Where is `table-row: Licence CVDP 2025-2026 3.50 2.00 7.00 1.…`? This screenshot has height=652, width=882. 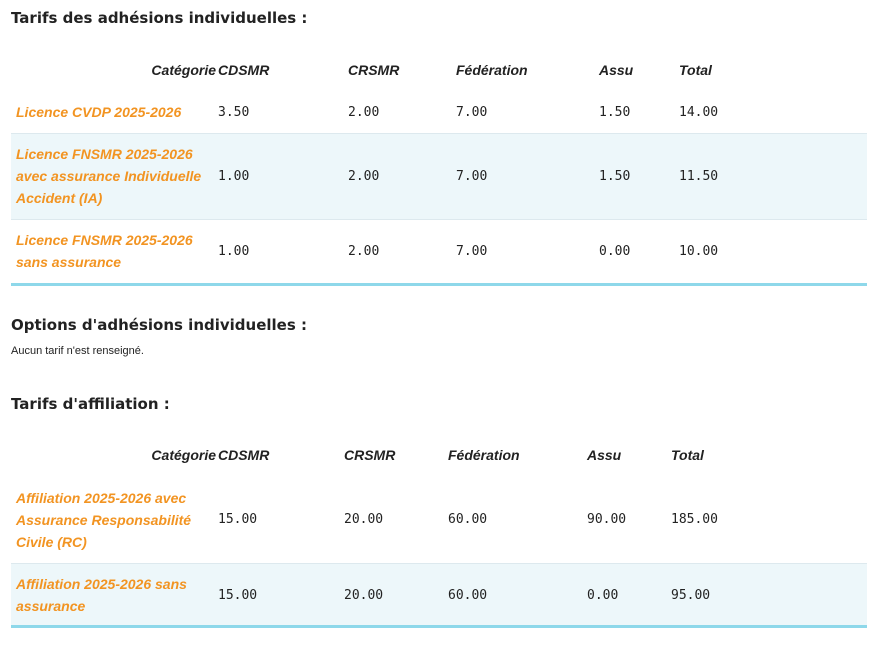 table-row: Licence CVDP 2025-2026 3.50 2.00 7.00 1.… is located at coordinates (439, 112).